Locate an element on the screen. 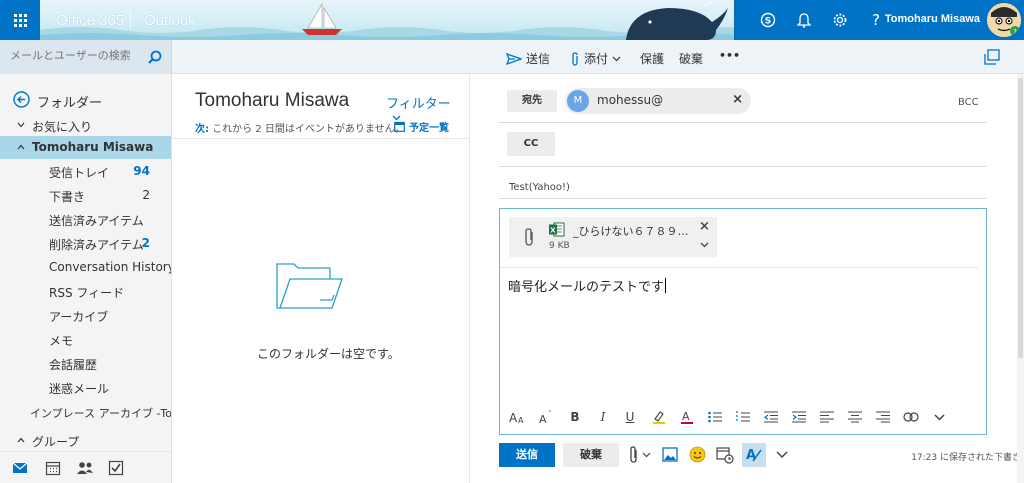  brand-divider is located at coordinates (130, 20).